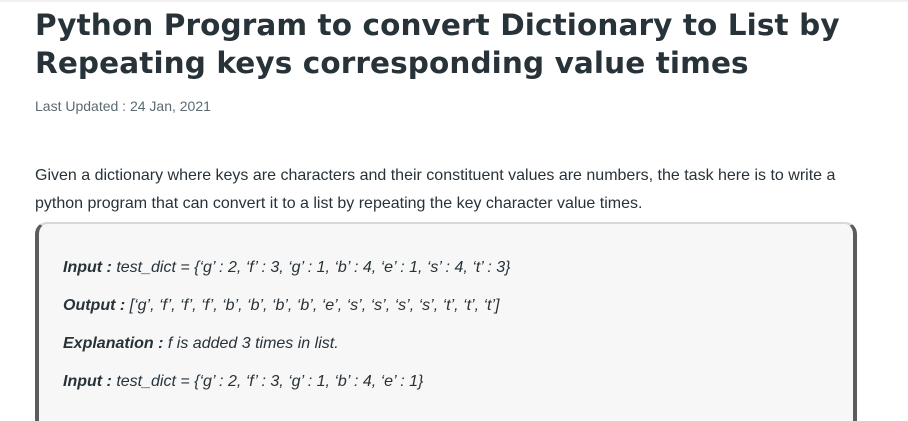 This screenshot has height=421, width=908. I want to click on example-label: Explanation :, so click(113, 343).